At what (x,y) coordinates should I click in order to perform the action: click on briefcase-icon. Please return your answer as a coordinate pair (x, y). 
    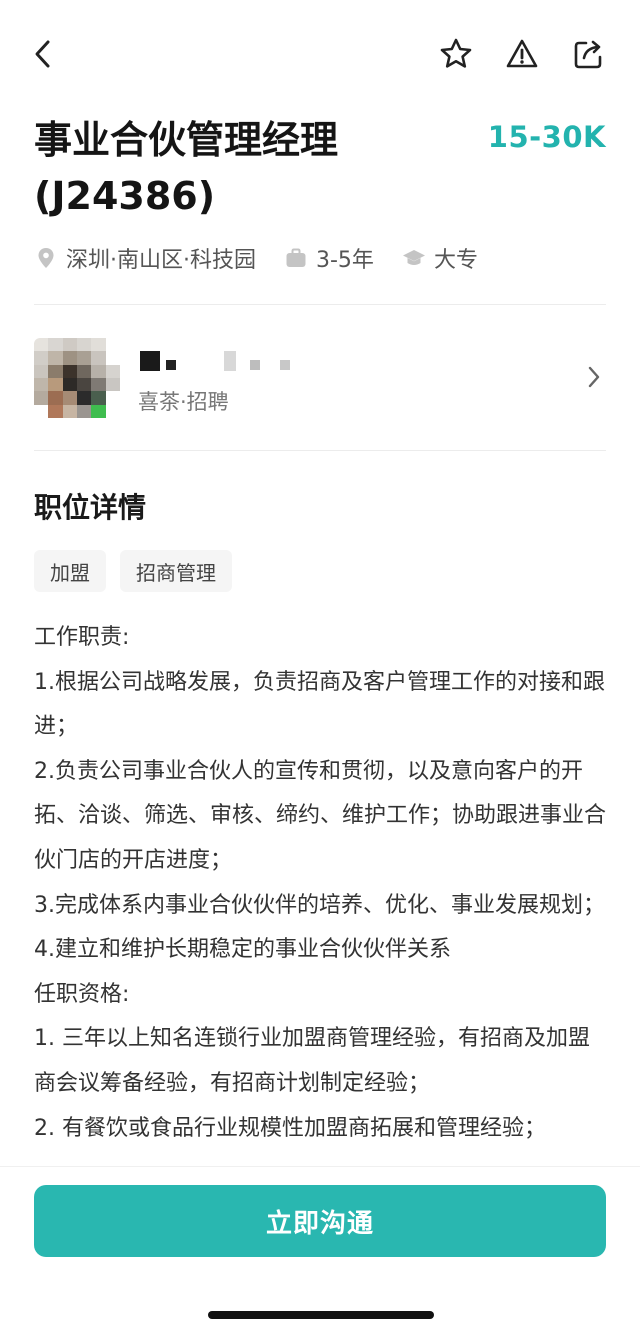
    Looking at the image, I should click on (296, 257).